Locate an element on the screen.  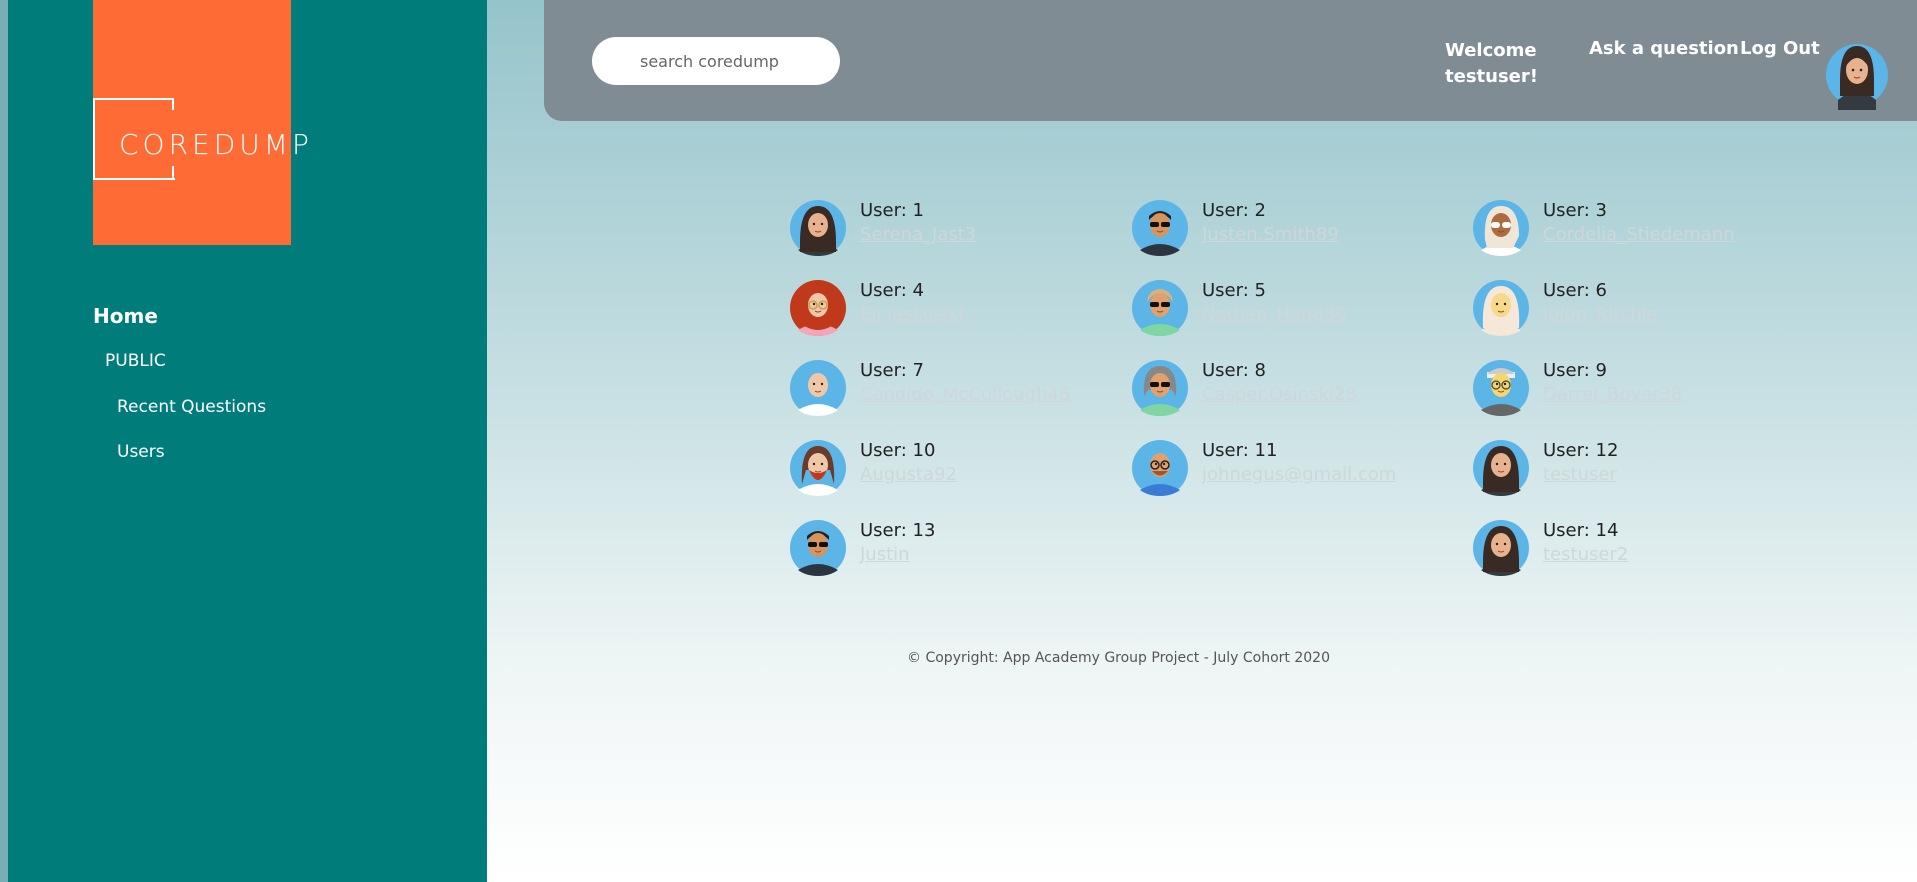
ask-question-link: Ask a question is located at coordinates (1664, 48).